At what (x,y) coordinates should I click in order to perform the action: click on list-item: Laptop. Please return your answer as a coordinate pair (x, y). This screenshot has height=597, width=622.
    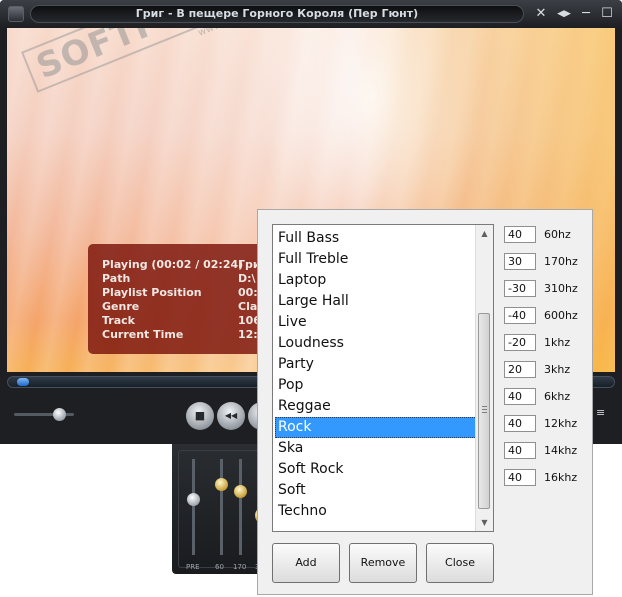
    Looking at the image, I should click on (376, 280).